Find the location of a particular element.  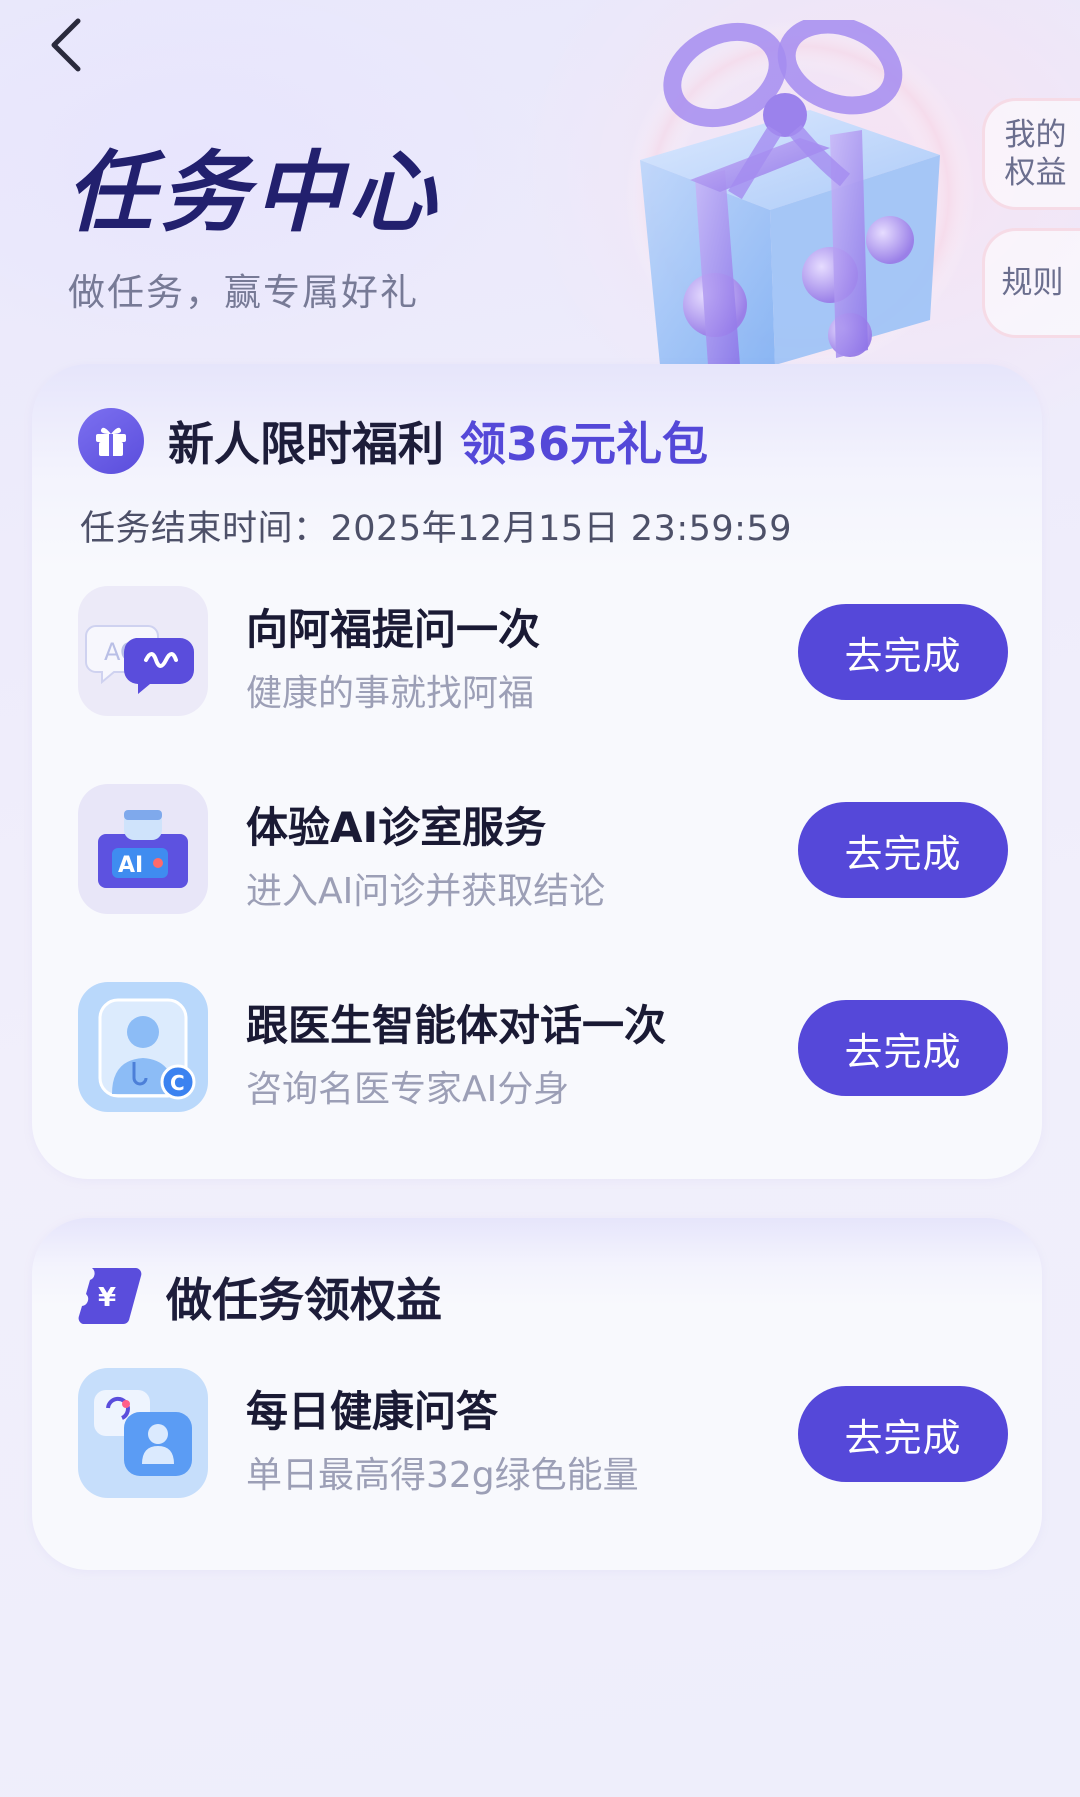

task-description: 单日最高得32g绿色能量 is located at coordinates (442, 1475).